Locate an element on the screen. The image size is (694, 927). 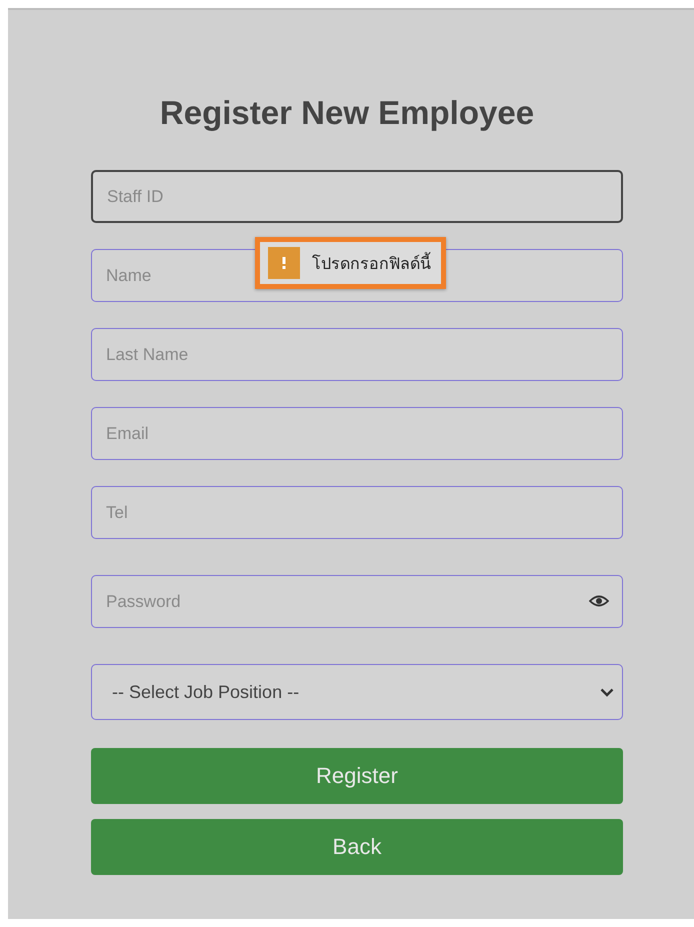
job-position-select: -- Select Job Position -- is located at coordinates (357, 692).